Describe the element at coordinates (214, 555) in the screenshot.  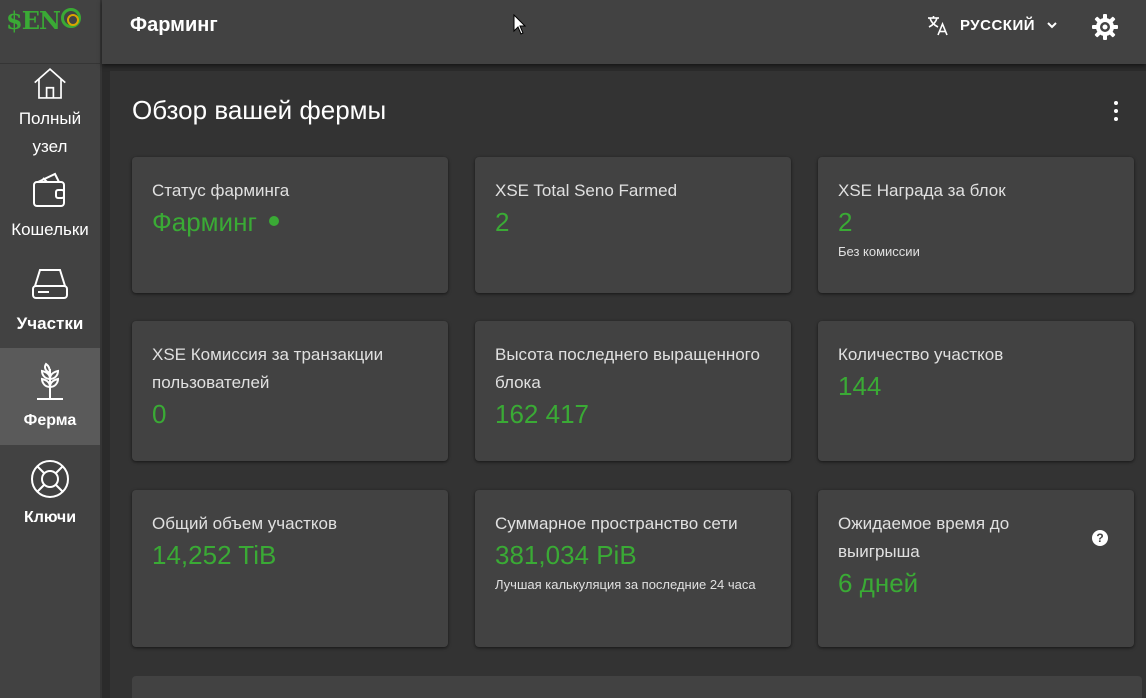
I see `card-value: 14,252 TiB` at that location.